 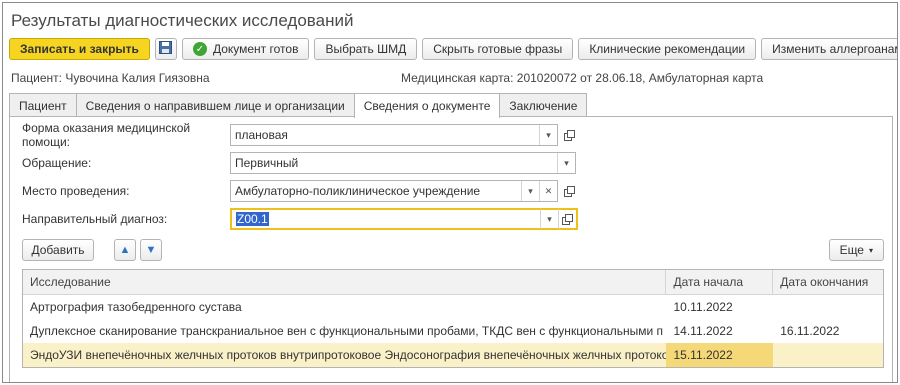 I want to click on document-ready-label: Документ готов, so click(x=255, y=49).